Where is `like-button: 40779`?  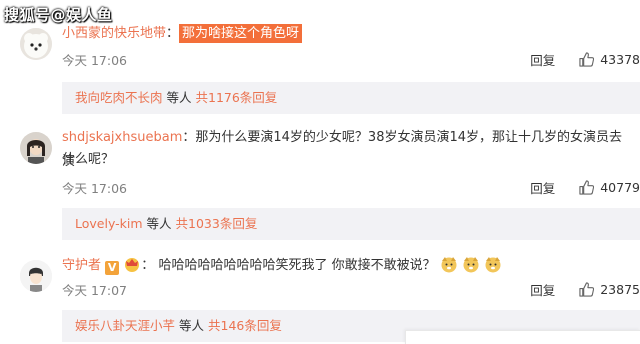 like-button: 40779 is located at coordinates (609, 187).